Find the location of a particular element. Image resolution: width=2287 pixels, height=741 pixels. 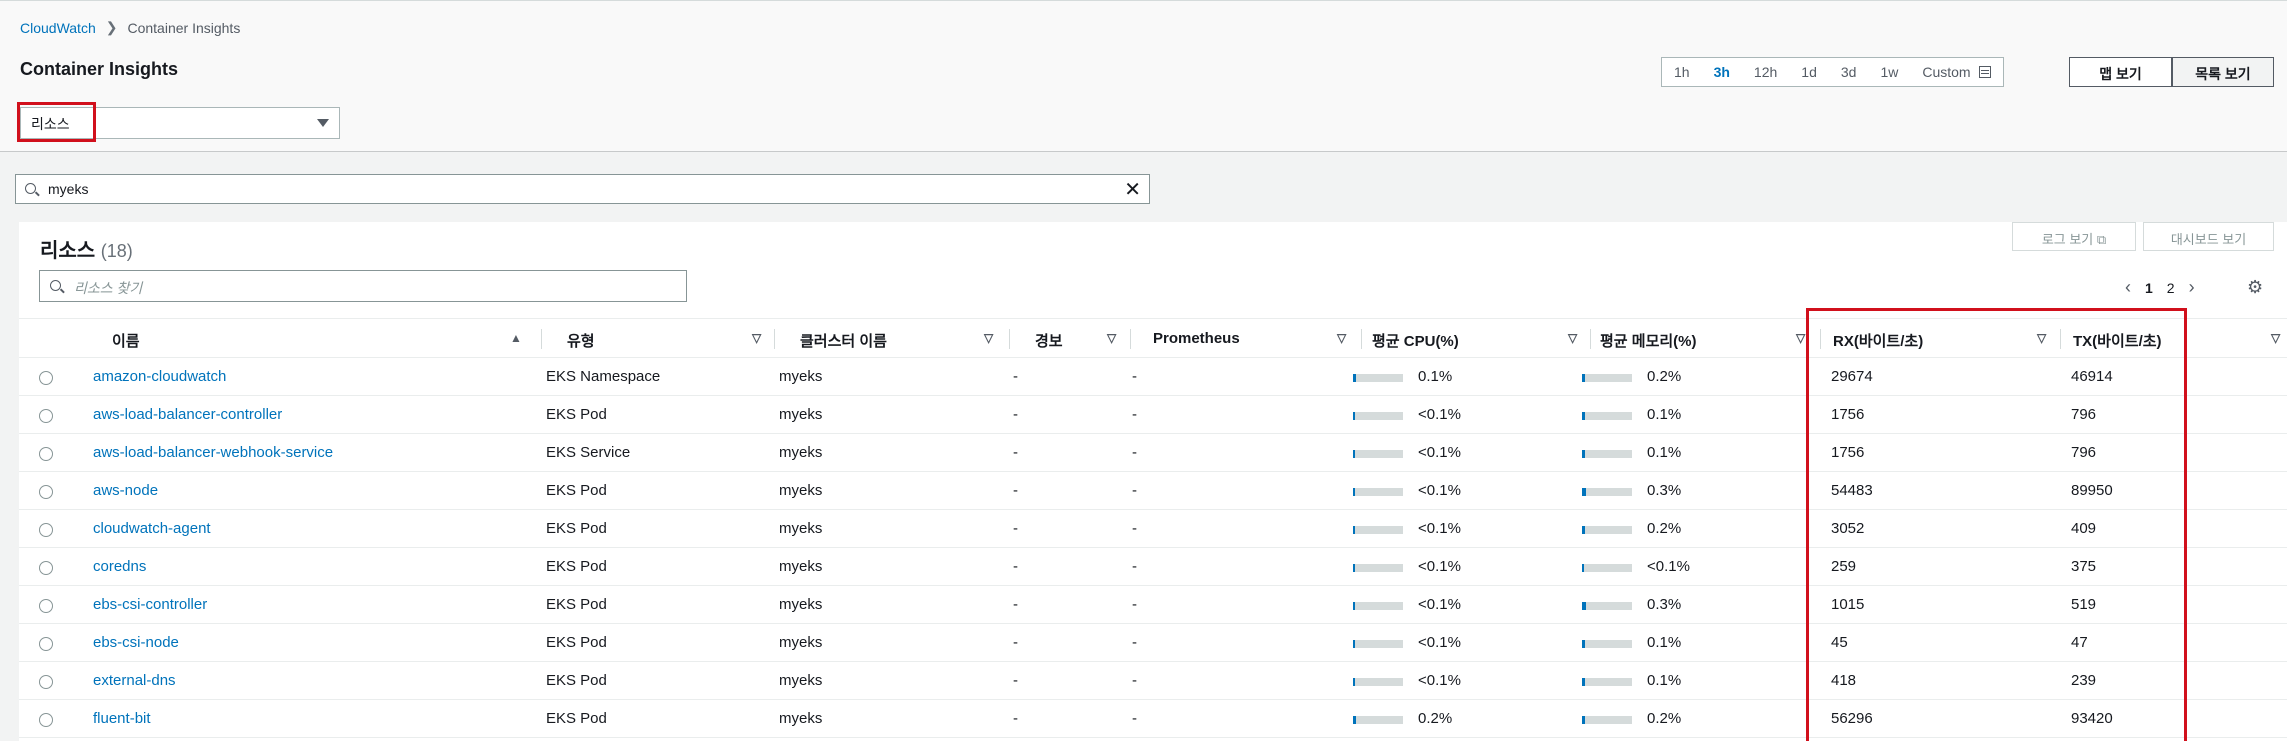

calendar-icon is located at coordinates (1984, 72).